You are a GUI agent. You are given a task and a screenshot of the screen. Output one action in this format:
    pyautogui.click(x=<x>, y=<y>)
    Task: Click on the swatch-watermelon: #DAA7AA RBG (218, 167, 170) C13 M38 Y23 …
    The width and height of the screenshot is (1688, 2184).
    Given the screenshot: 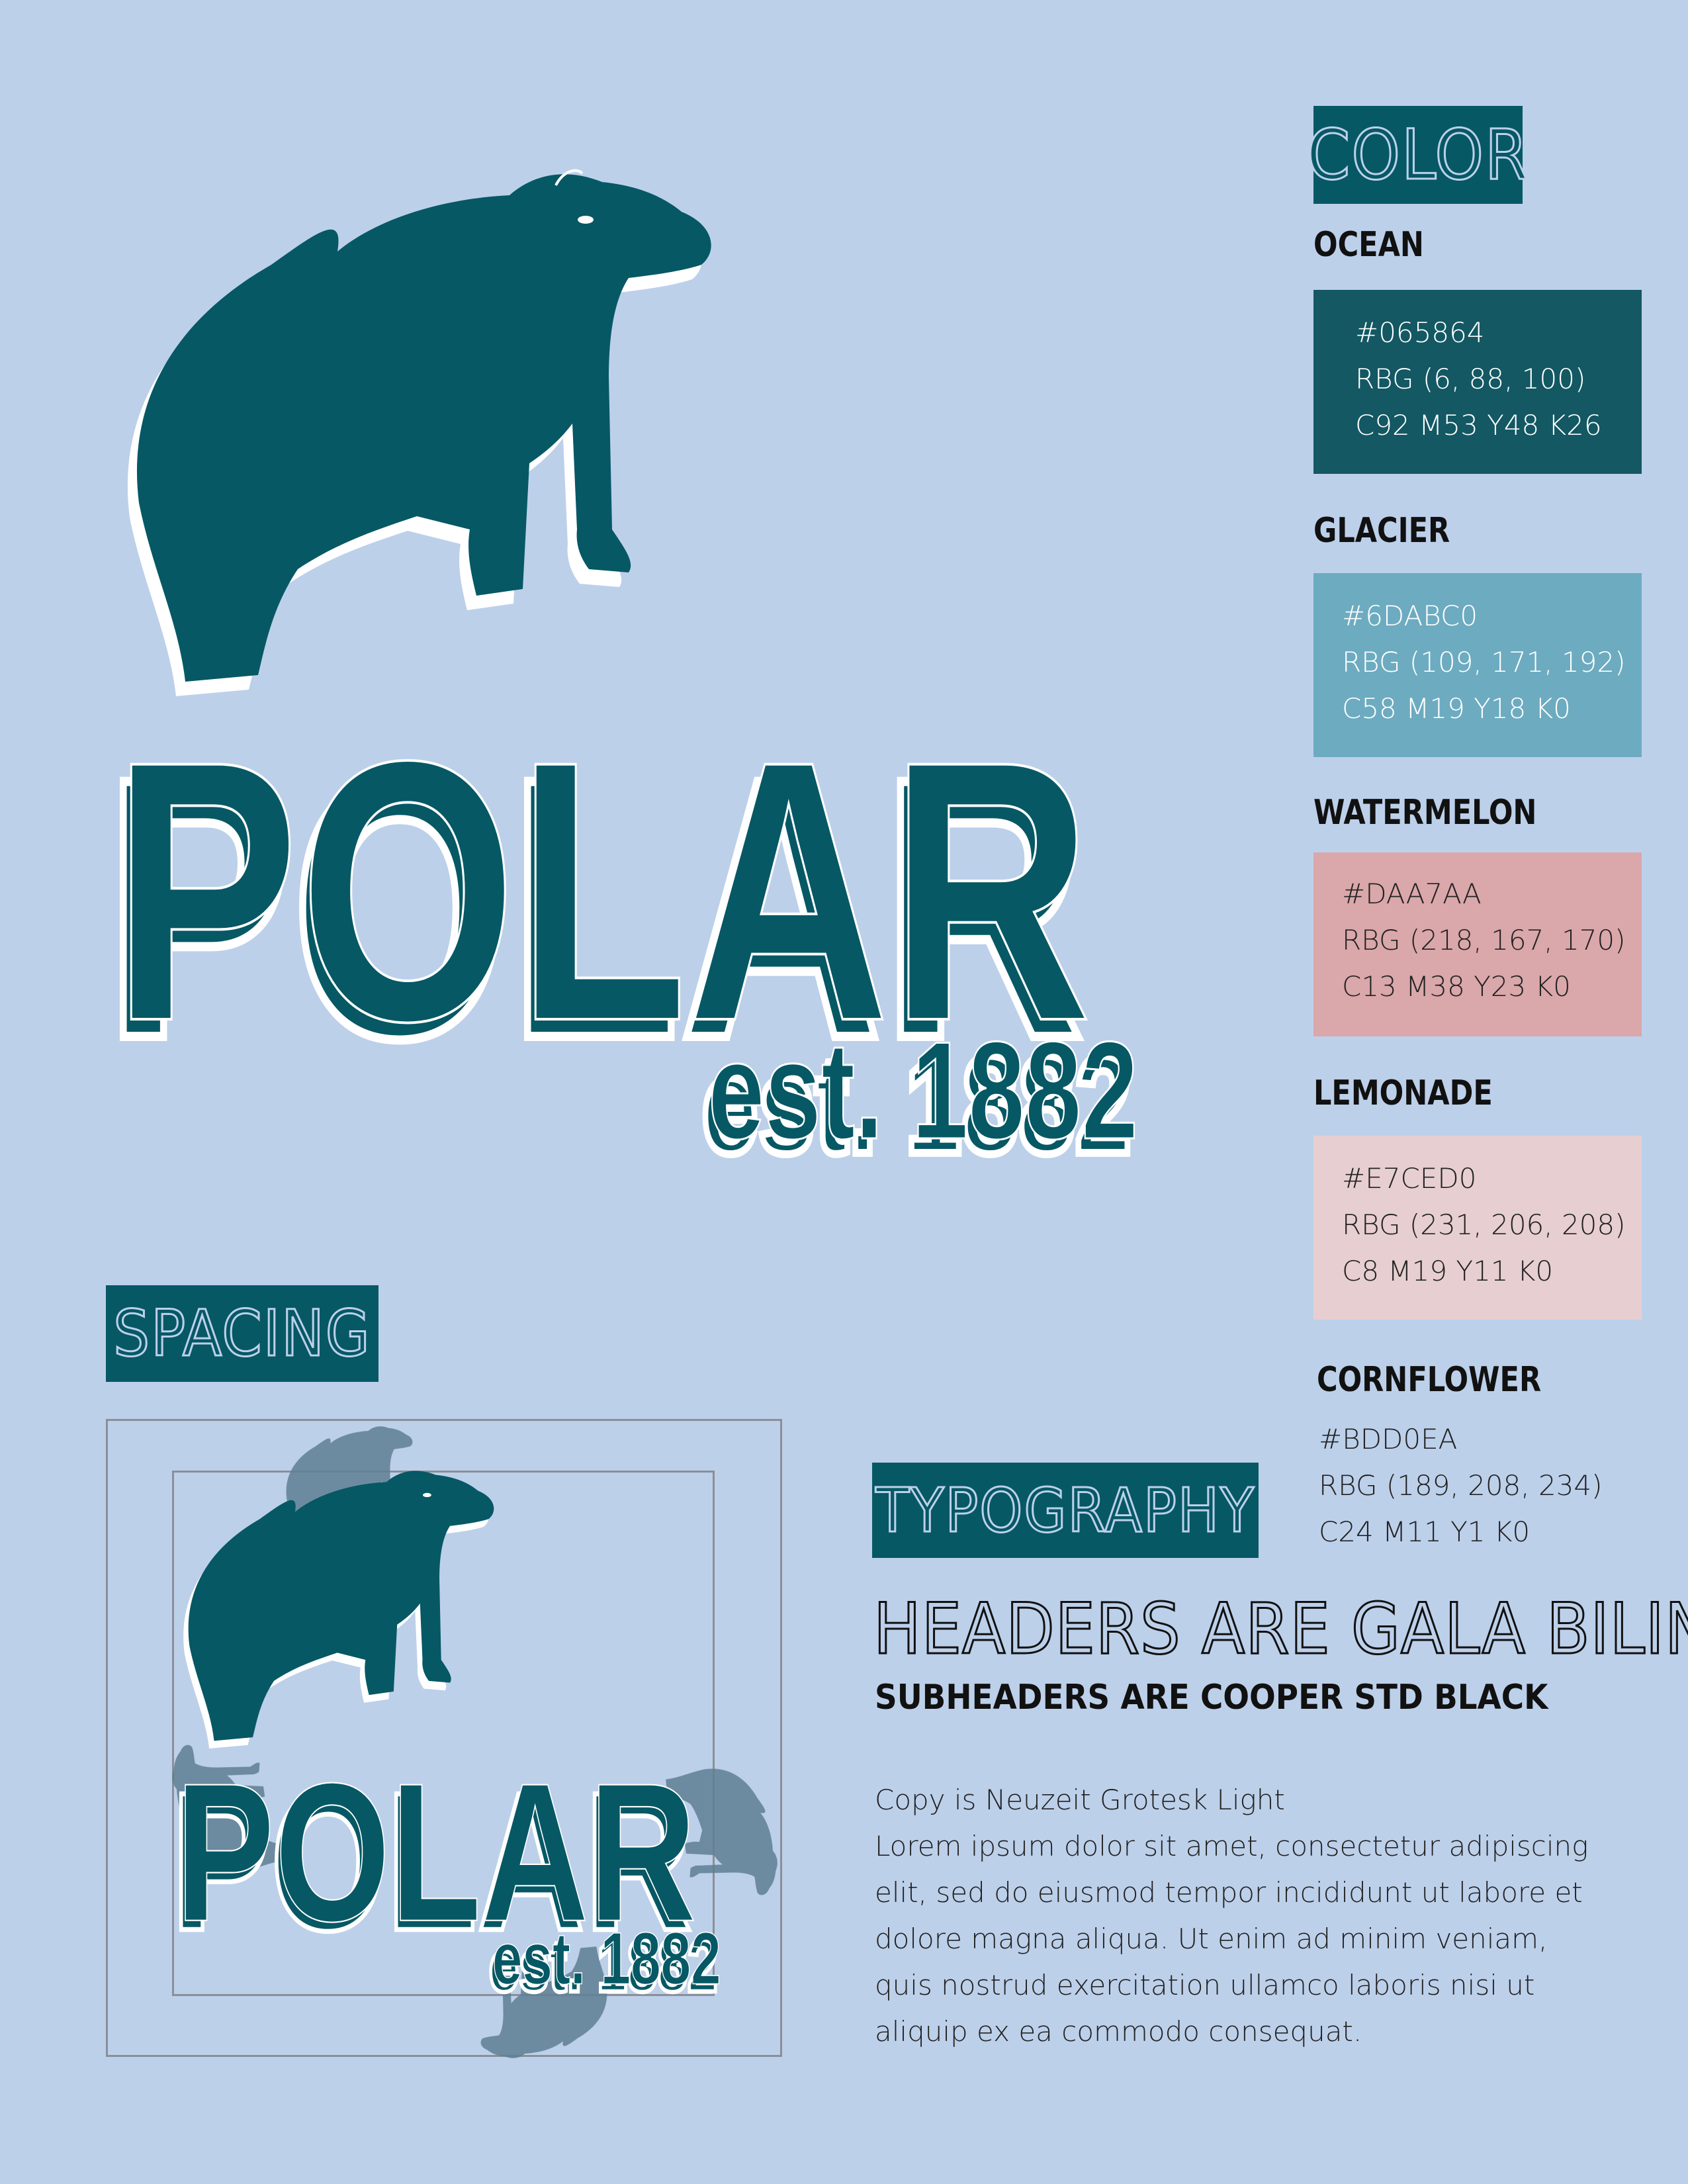 What is the action you would take?
    pyautogui.click(x=1477, y=944)
    